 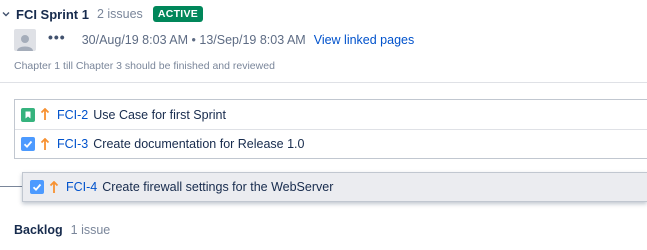 What do you see at coordinates (199, 144) in the screenshot?
I see `issue-summary: Create documentation for Release 1.0` at bounding box center [199, 144].